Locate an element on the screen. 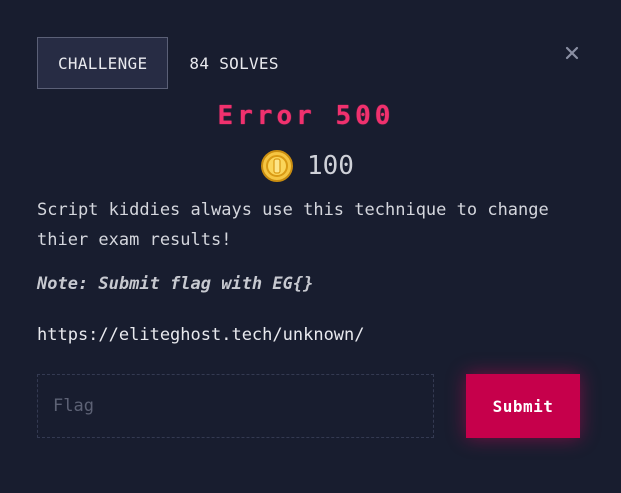  close-button is located at coordinates (572, 54).